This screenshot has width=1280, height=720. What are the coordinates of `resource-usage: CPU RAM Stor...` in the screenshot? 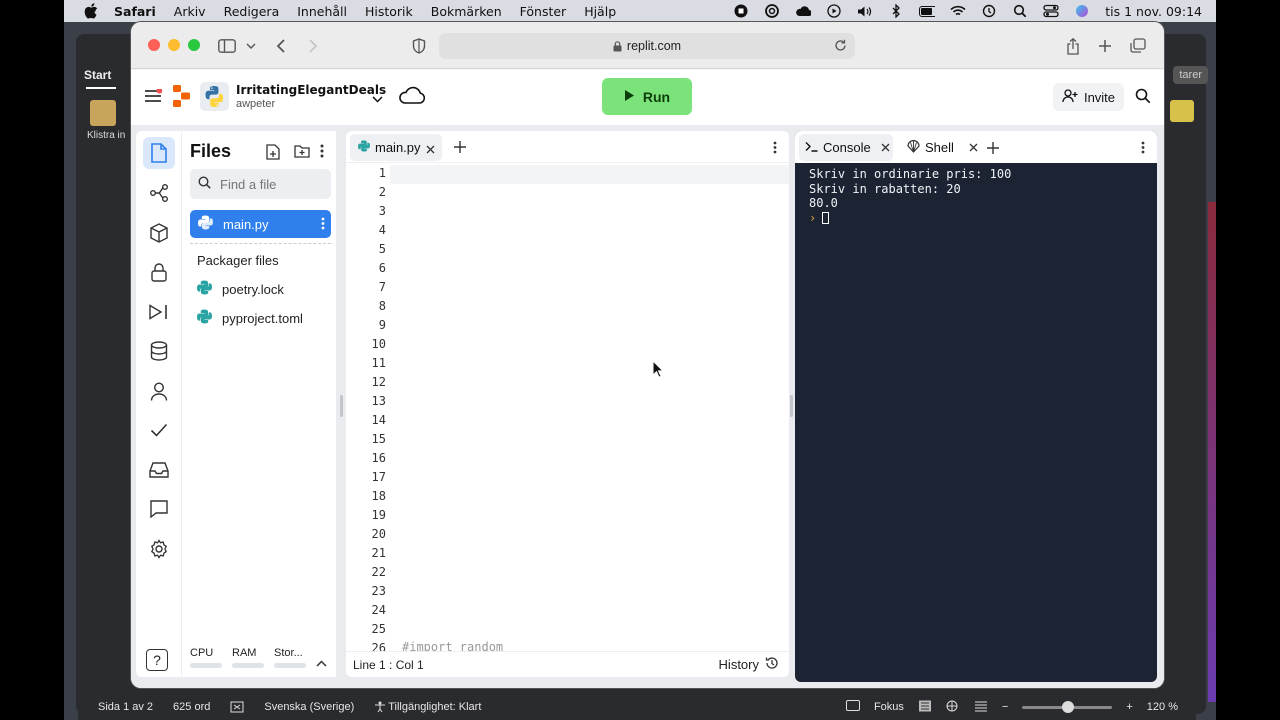 It's located at (260, 660).